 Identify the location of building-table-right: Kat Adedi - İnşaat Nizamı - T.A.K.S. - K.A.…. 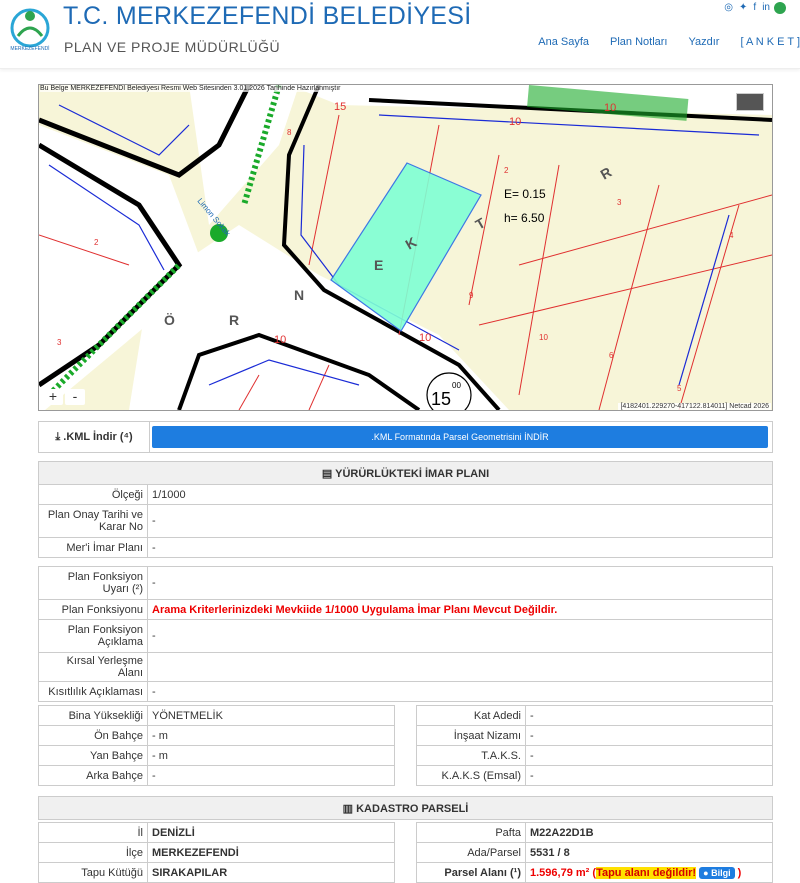
(594, 745).